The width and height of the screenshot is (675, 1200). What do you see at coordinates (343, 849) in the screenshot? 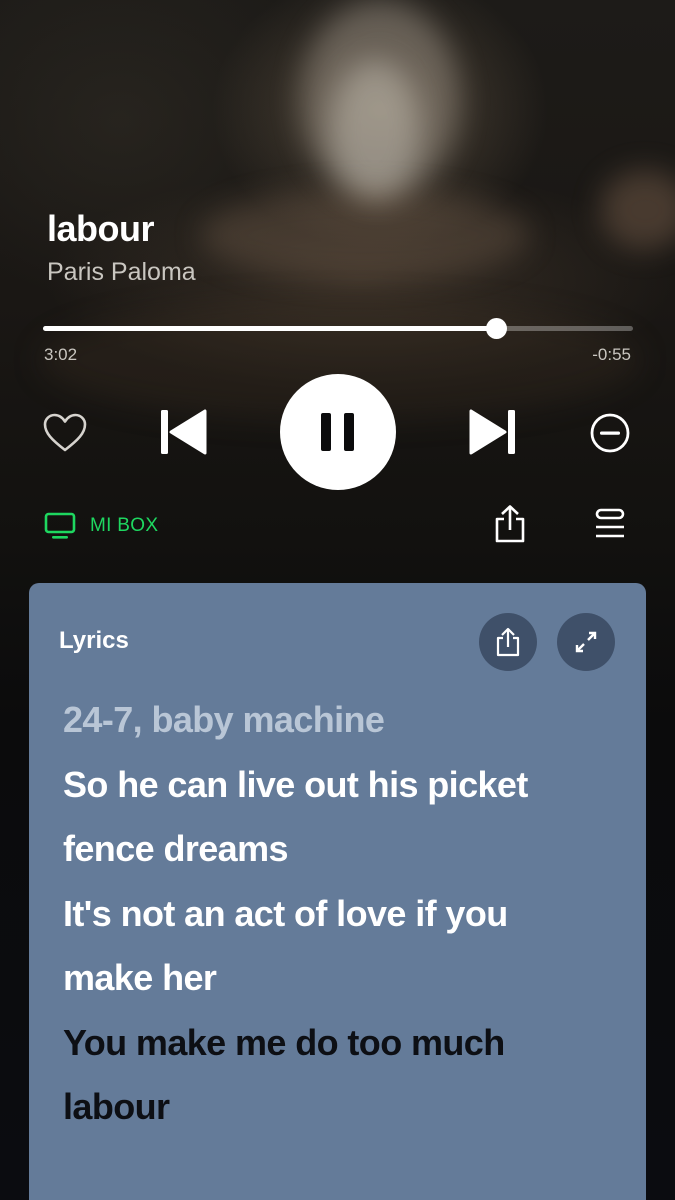
I see `lyric-line: fence dreams` at bounding box center [343, 849].